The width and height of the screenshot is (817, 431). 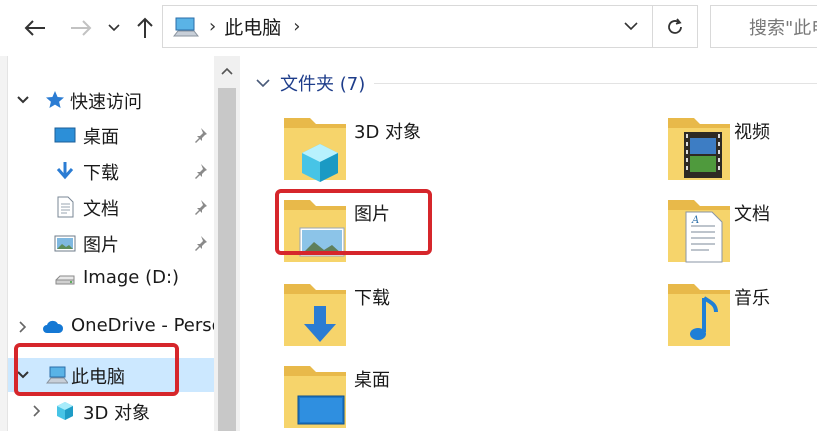 What do you see at coordinates (405, 154) in the screenshot?
I see `folder-tile: 3D 对象` at bounding box center [405, 154].